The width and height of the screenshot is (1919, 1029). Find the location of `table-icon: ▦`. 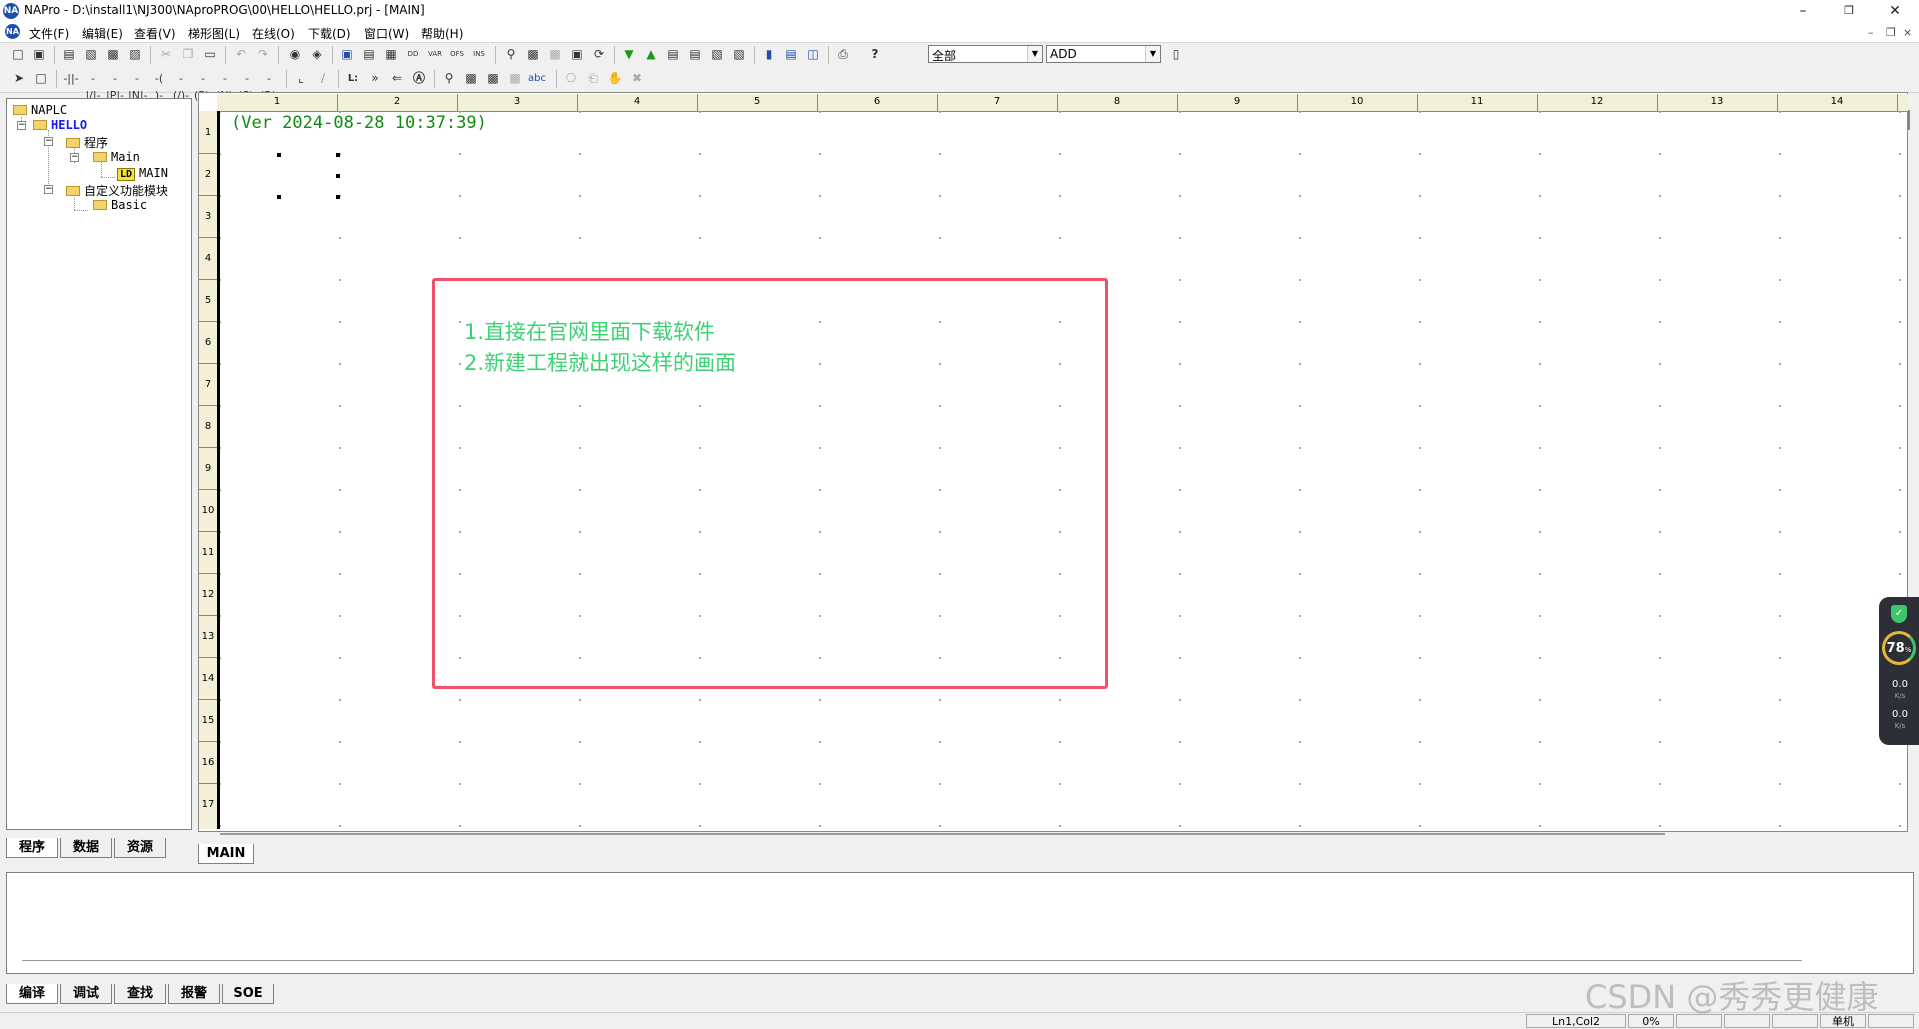

table-icon: ▦ is located at coordinates (391, 54).